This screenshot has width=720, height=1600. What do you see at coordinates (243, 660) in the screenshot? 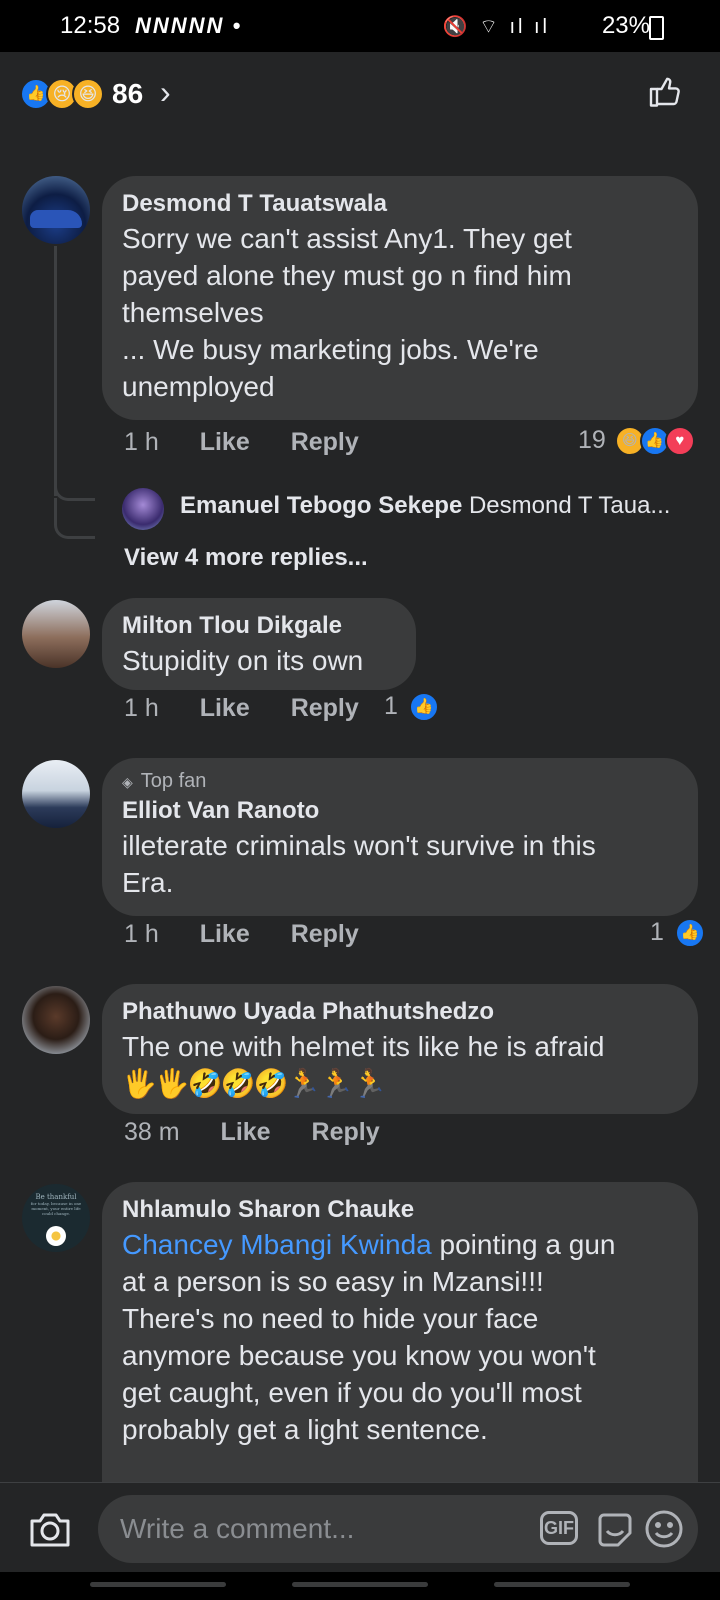
I see `comment-text: Stupidity on its own` at bounding box center [243, 660].